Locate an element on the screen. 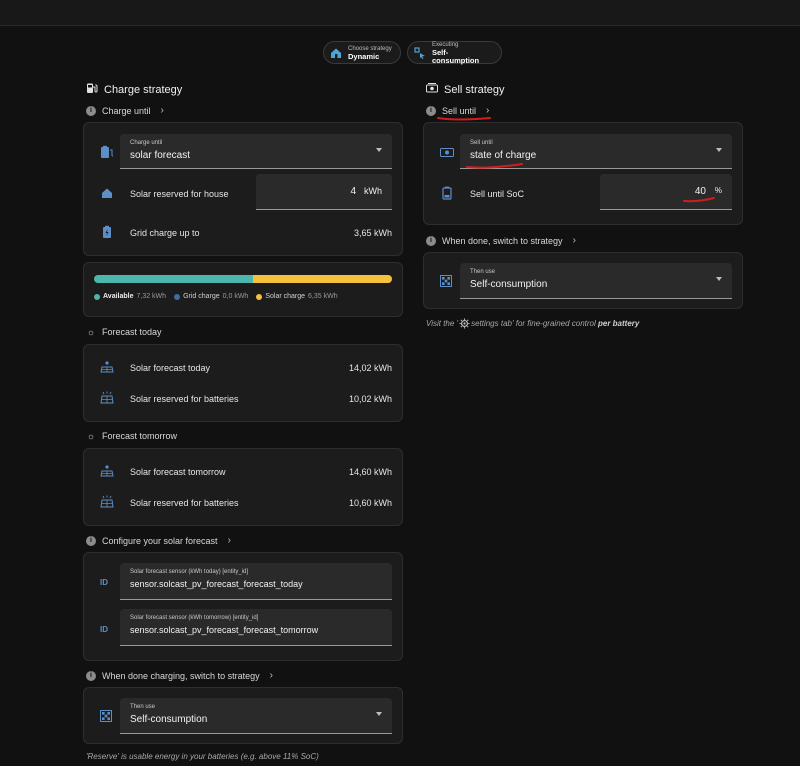  forecast-row-label: Solar forecast today is located at coordinates (170, 368).